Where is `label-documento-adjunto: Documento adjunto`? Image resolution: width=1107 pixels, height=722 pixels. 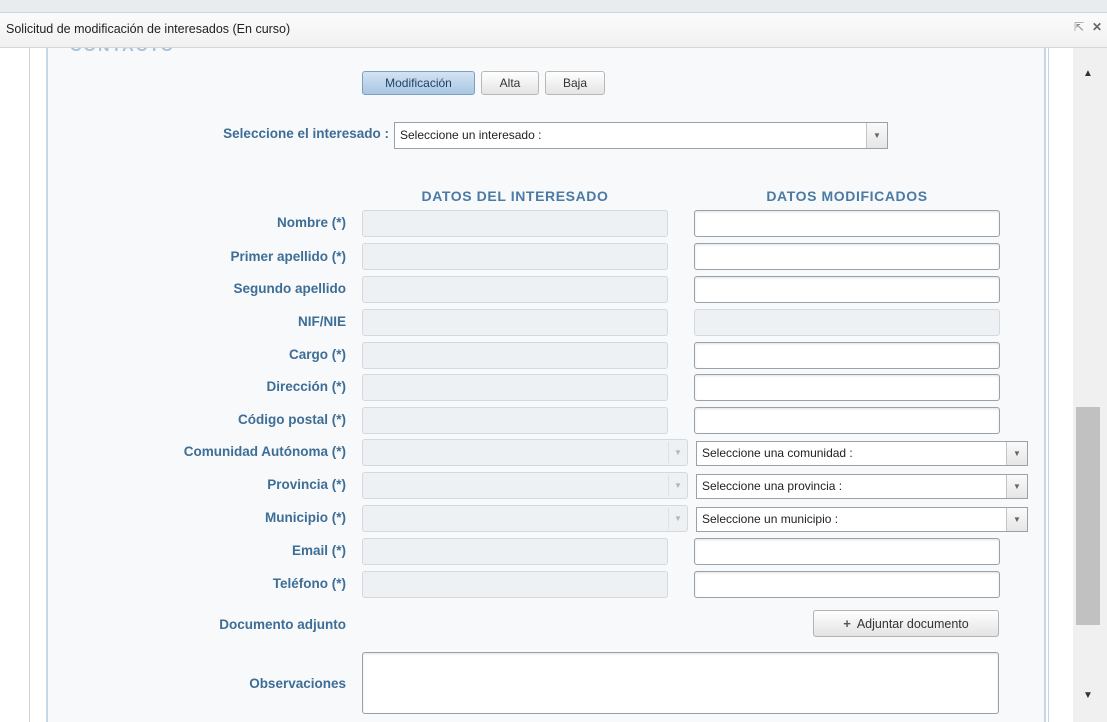
label-documento-adjunto: Documento adjunto is located at coordinates (282, 624).